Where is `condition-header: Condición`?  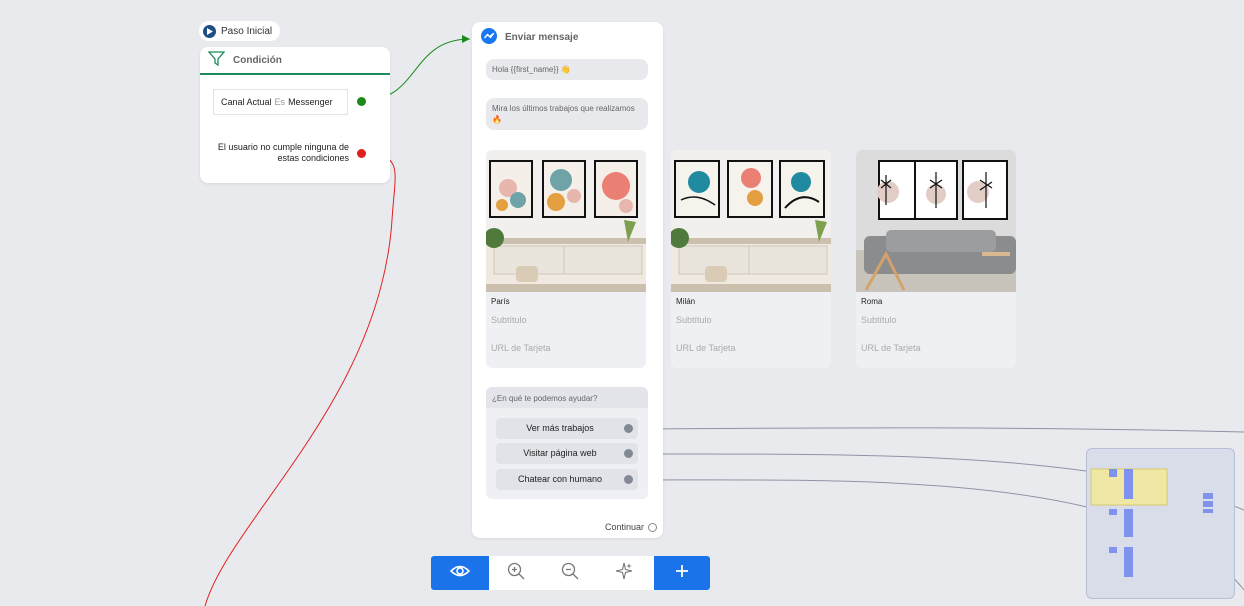
condition-header: Condición is located at coordinates (295, 61).